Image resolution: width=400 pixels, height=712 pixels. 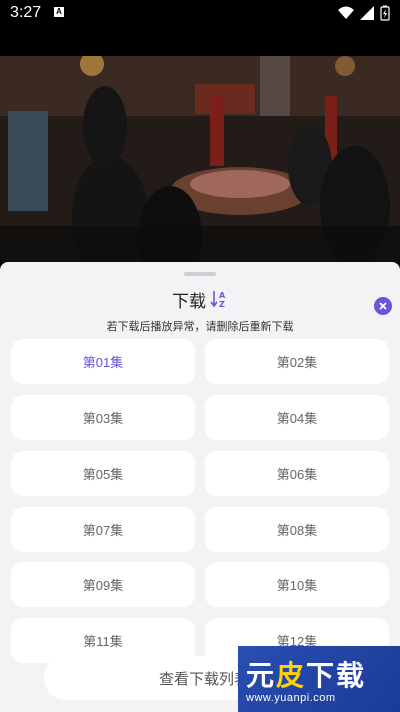 I want to click on watermark-logo: 元皮下载 www.yuanpi.com, so click(x=319, y=679).